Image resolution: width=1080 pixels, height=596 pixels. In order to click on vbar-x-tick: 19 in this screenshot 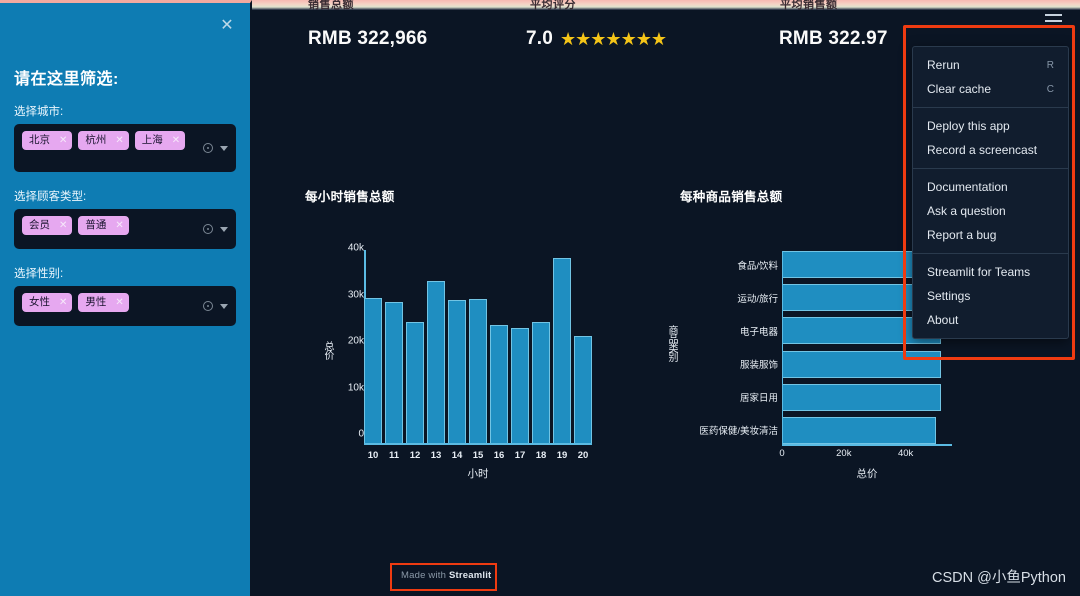, I will do `click(562, 455)`.